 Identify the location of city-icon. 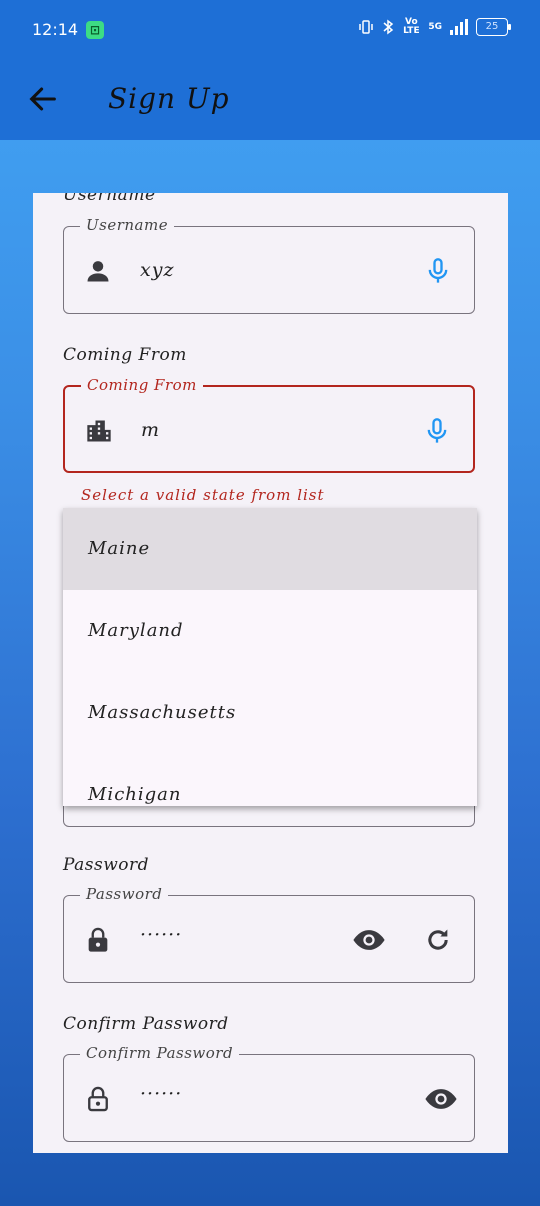
(99, 431).